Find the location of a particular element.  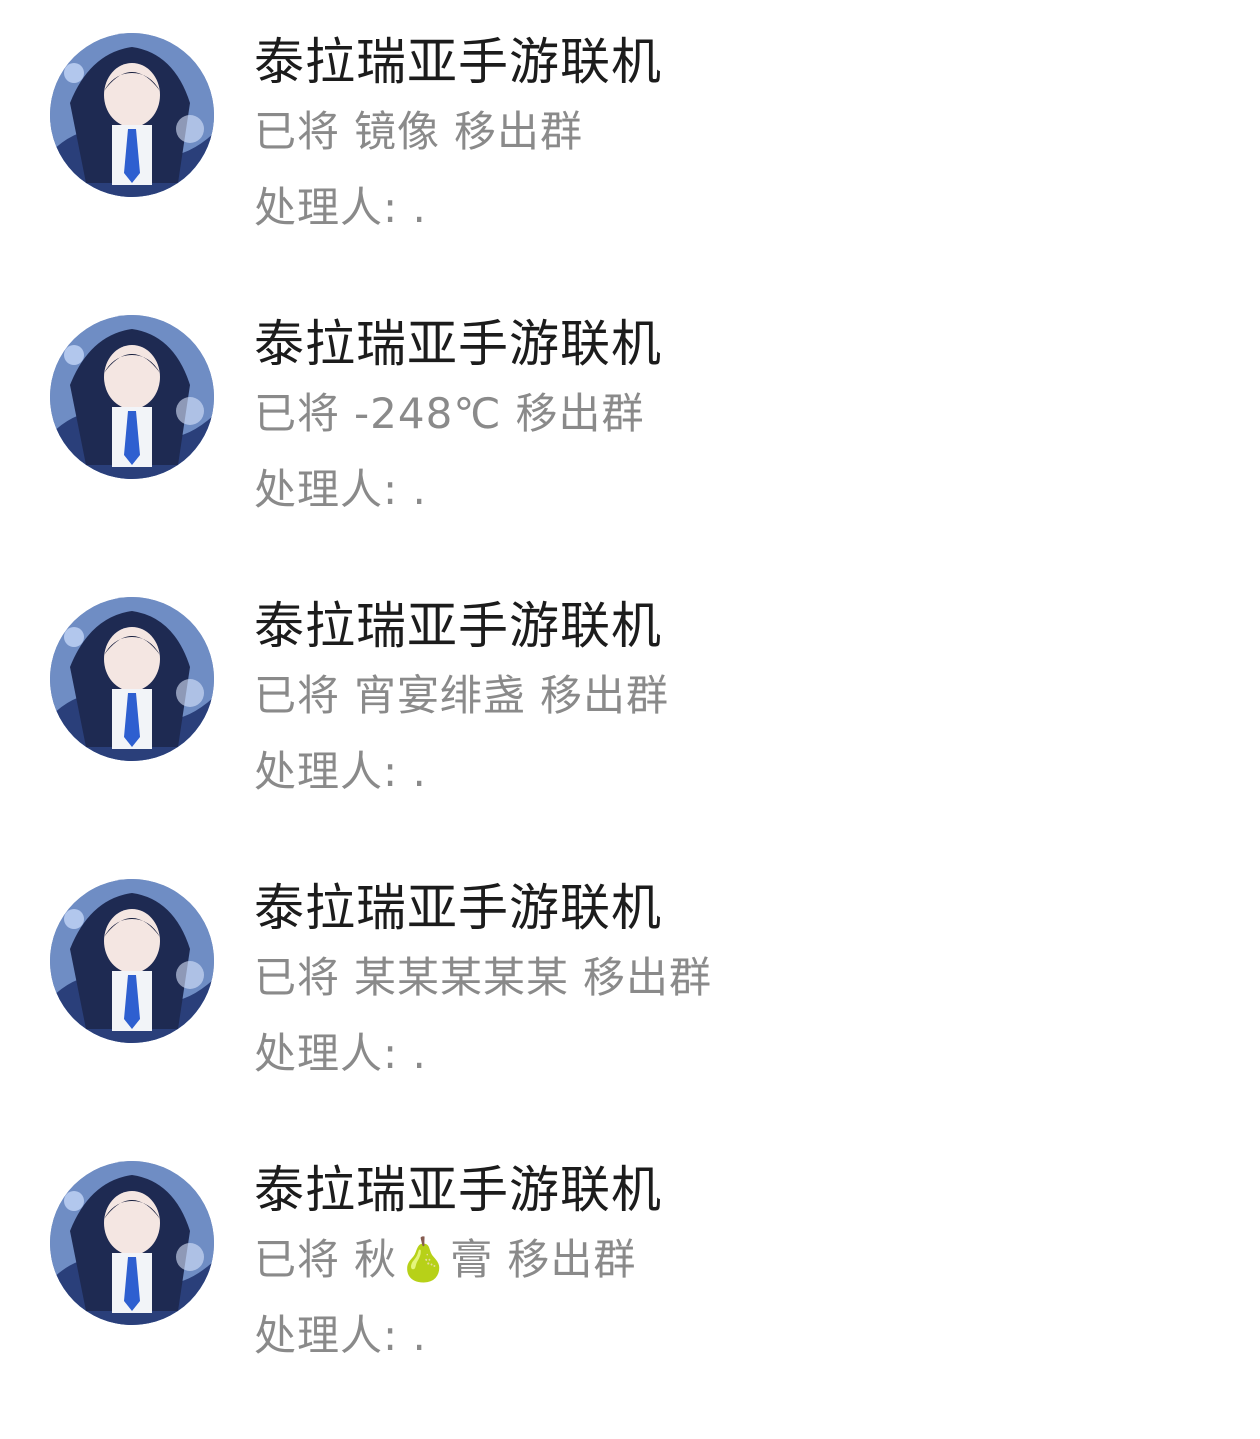

notification-text: 泰拉瑞亚手游联机 已将 -248℃ 移出群 处理人: . is located at coordinates (458, 414).